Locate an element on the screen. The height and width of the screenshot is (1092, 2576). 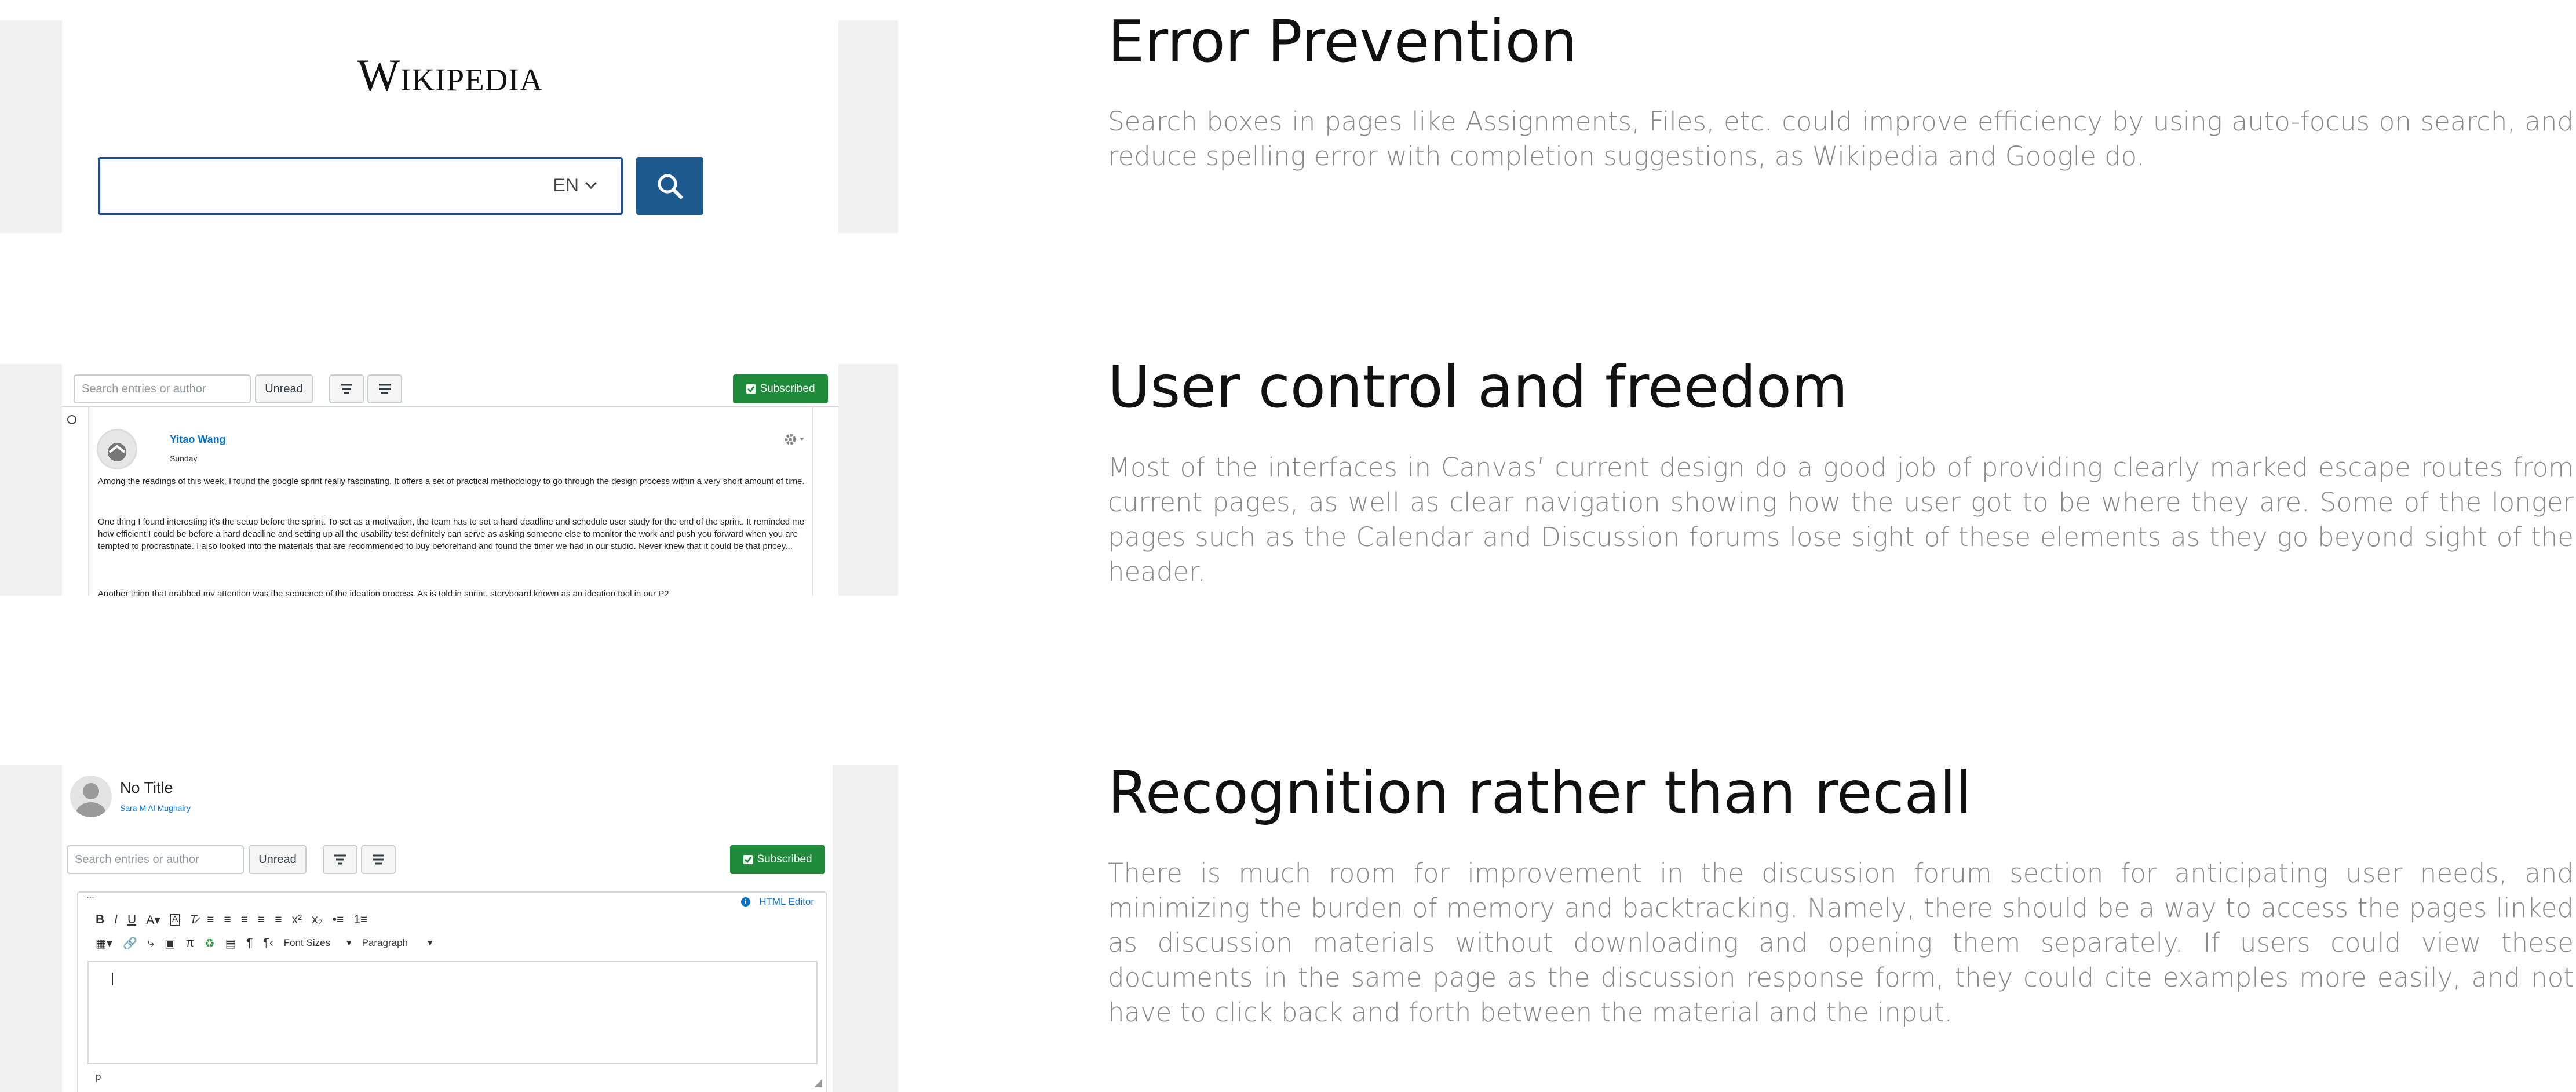
wikipedia-page: Wikipedia EN is located at coordinates (450, 126).